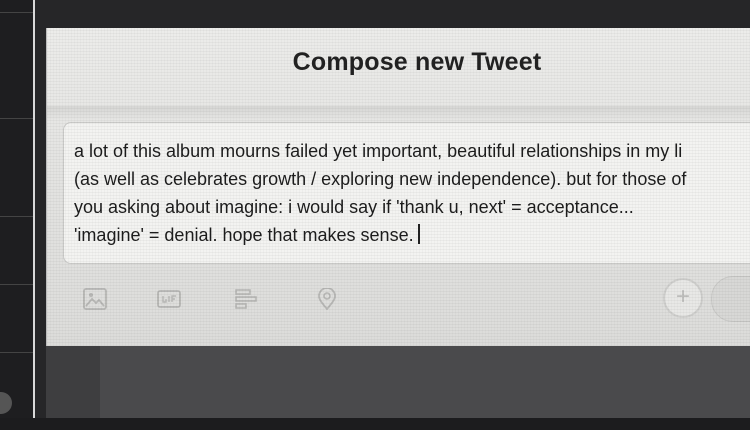 The width and height of the screenshot is (750, 430). What do you see at coordinates (417, 62) in the screenshot?
I see `modal-title: Compose new Tweet` at bounding box center [417, 62].